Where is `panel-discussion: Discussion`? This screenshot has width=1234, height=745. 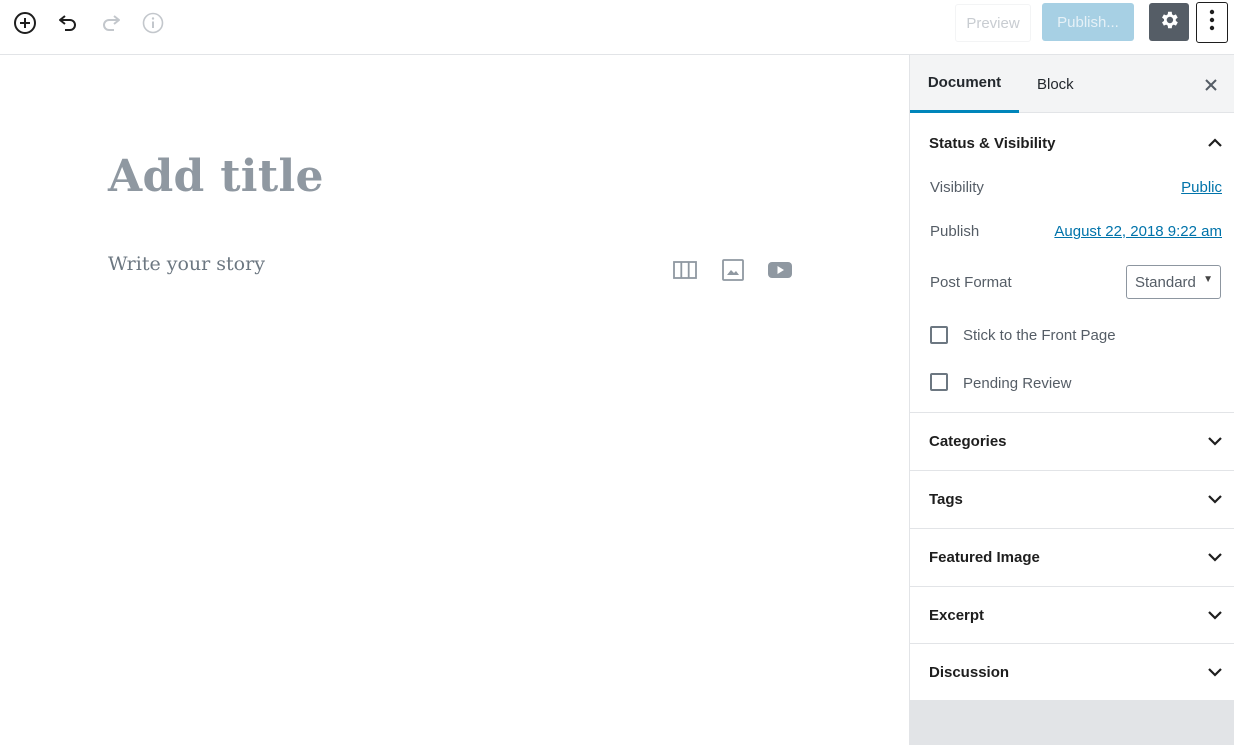
panel-discussion: Discussion is located at coordinates (1072, 672).